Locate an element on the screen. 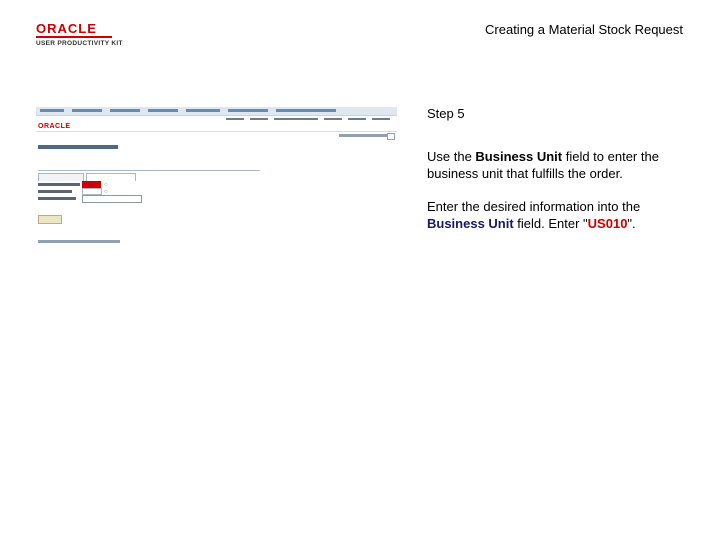 Image resolution: width=720 pixels, height=540 pixels. thumb-breadcrumb-bar is located at coordinates (216, 111).